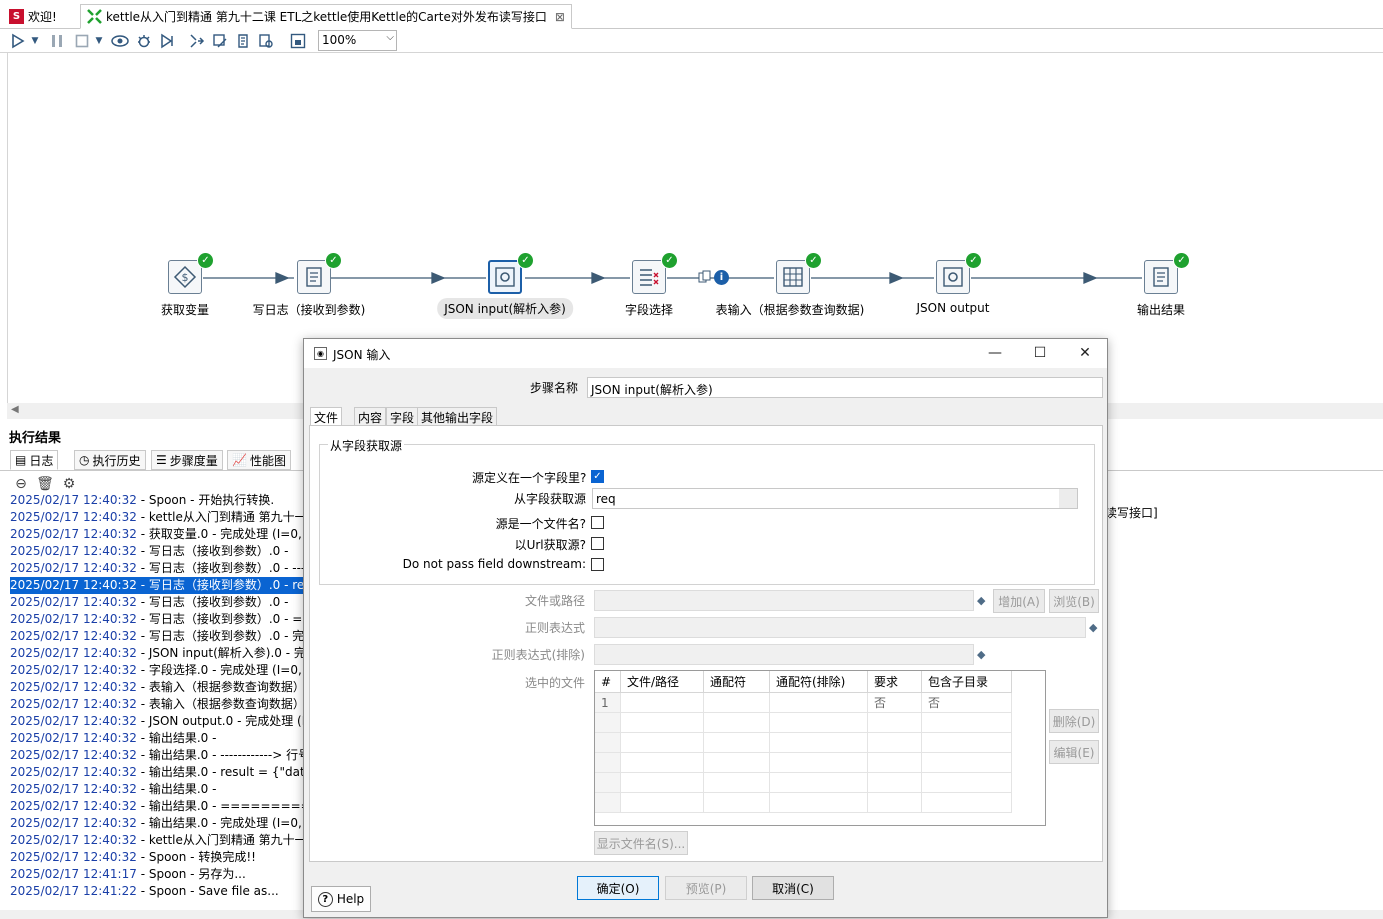 This screenshot has height=919, width=1383. Describe the element at coordinates (120, 41) in the screenshot. I see `preview-icon` at that location.